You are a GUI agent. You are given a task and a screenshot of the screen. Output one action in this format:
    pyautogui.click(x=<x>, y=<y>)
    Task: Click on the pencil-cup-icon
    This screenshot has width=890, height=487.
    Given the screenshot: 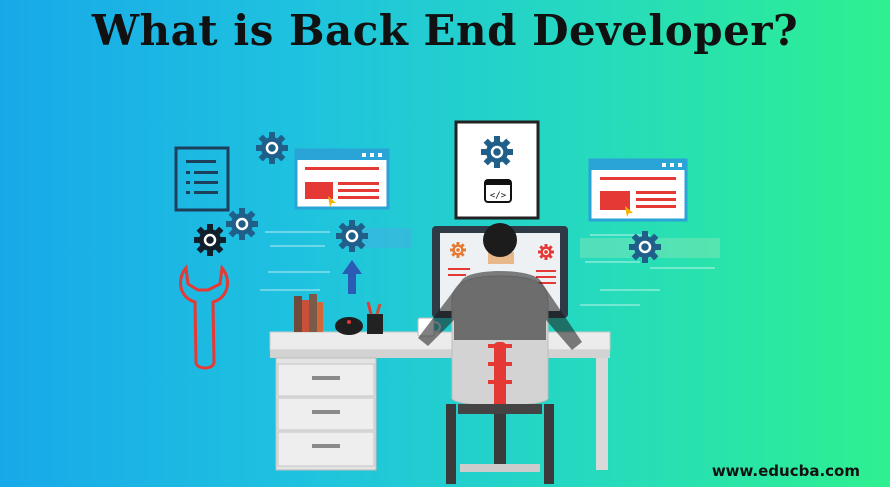 What is the action you would take?
    pyautogui.click(x=374, y=317)
    